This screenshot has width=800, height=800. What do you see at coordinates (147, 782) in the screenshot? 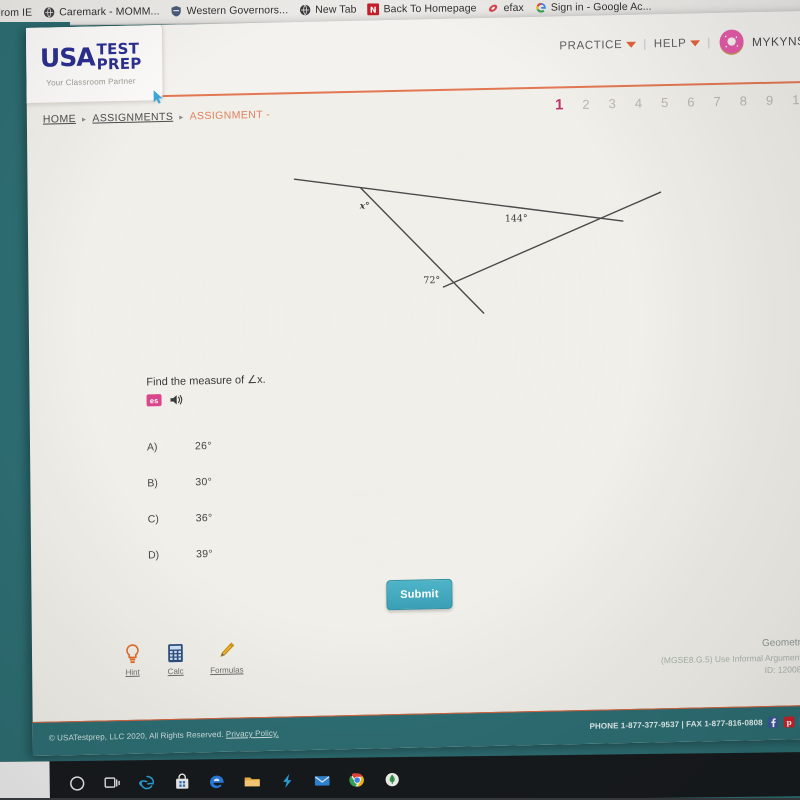
I see `internet-explorer-icon` at bounding box center [147, 782].